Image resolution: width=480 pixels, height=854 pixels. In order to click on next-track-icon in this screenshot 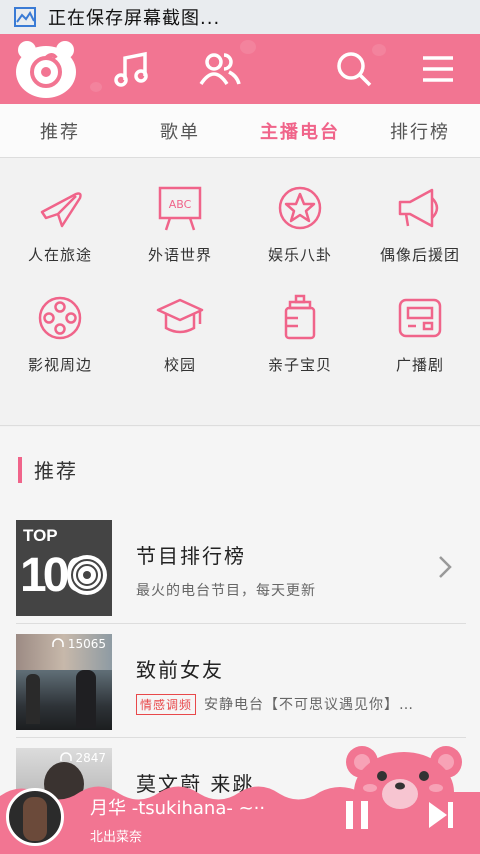, I will do `click(441, 815)`.